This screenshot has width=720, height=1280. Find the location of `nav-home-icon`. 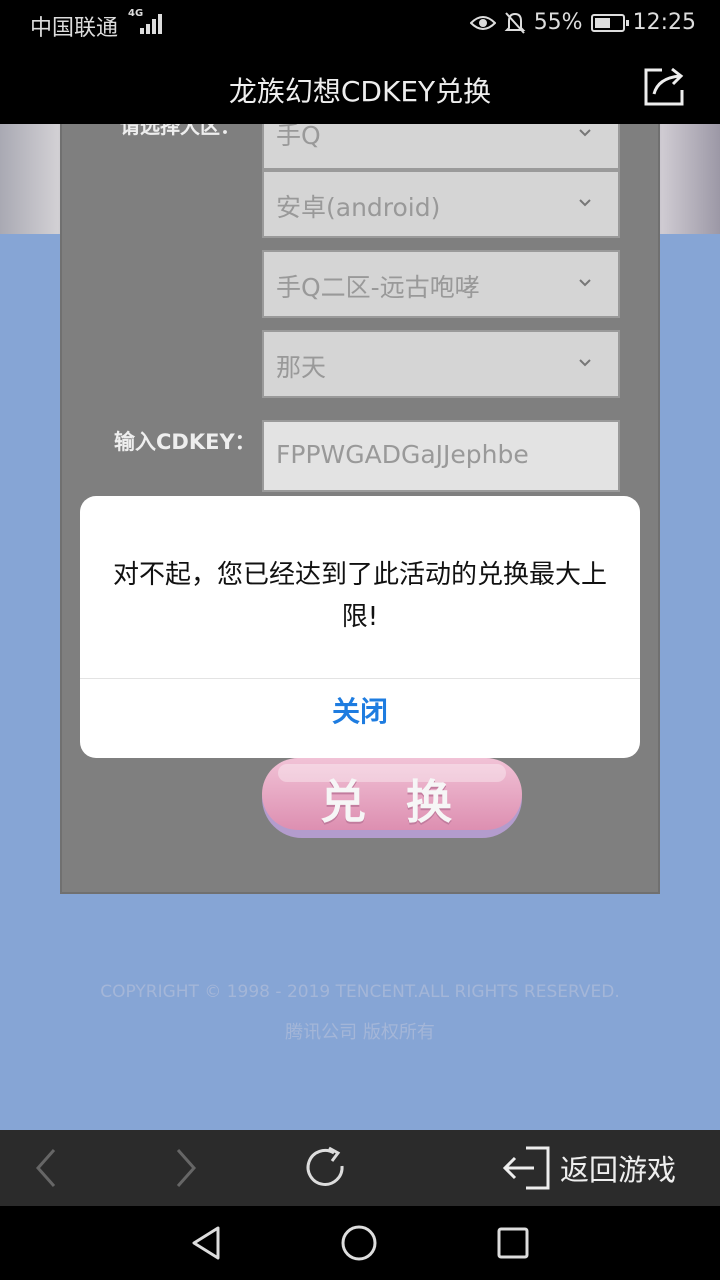

nav-home-icon is located at coordinates (359, 1243).